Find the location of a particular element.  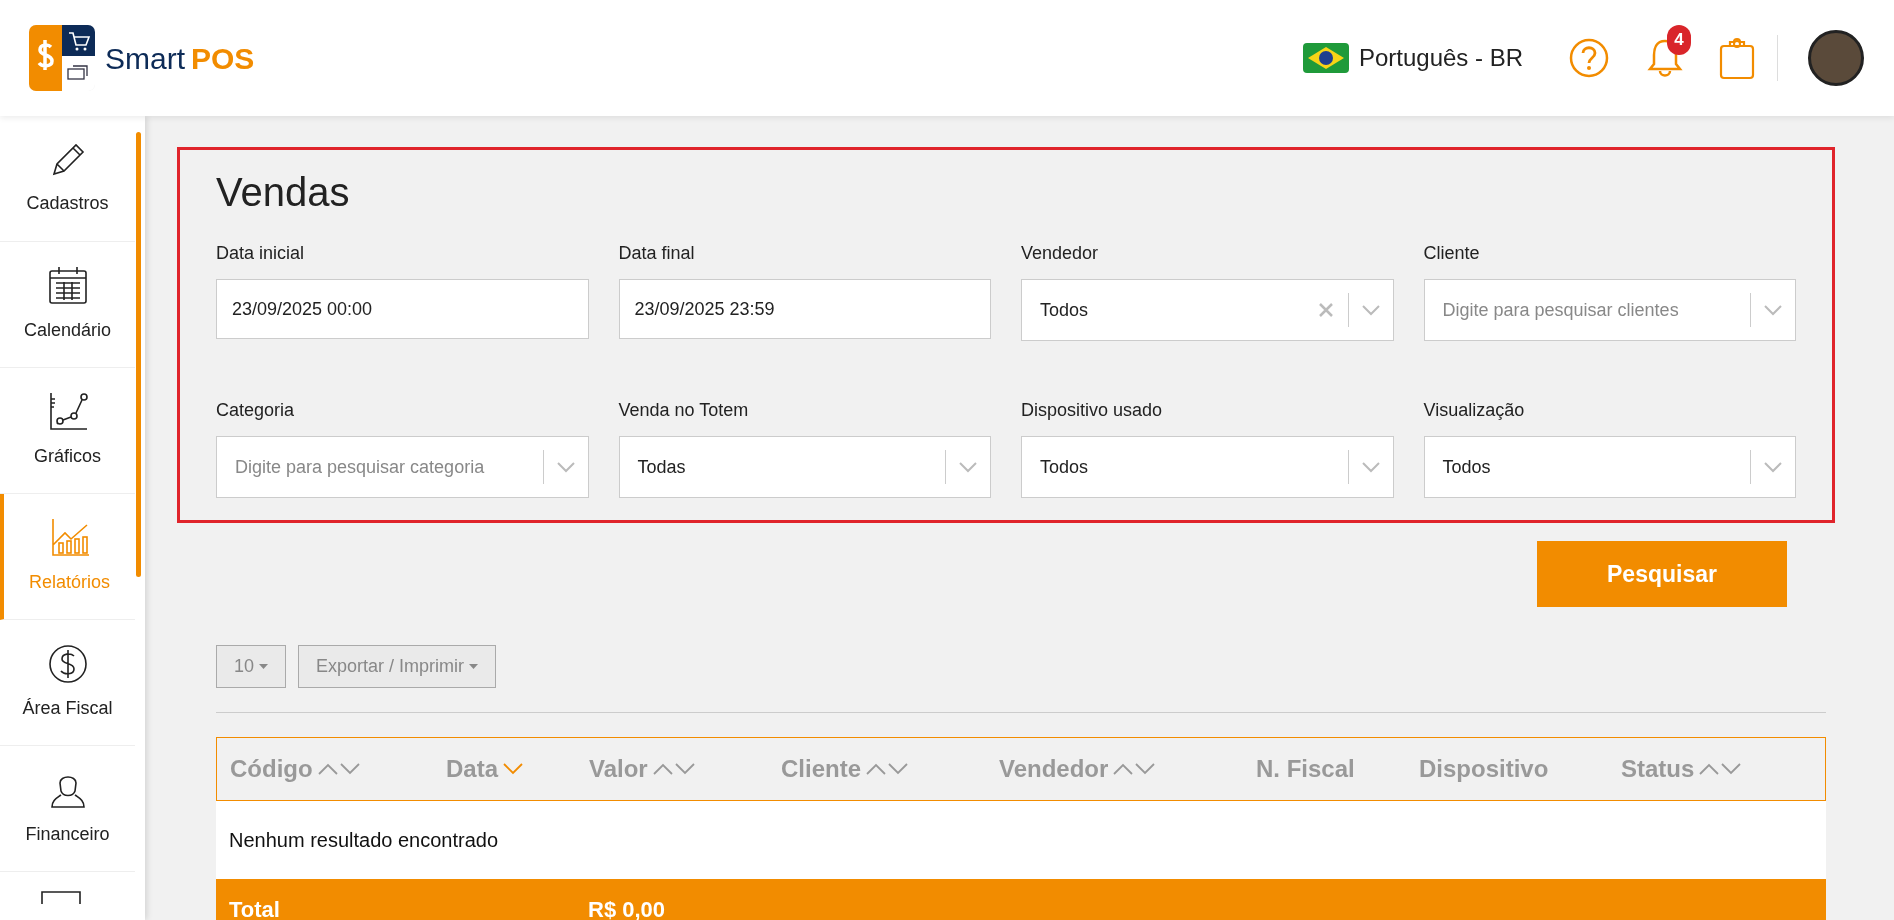

select-field: Digite para pesquisar clientes is located at coordinates (1609, 310).